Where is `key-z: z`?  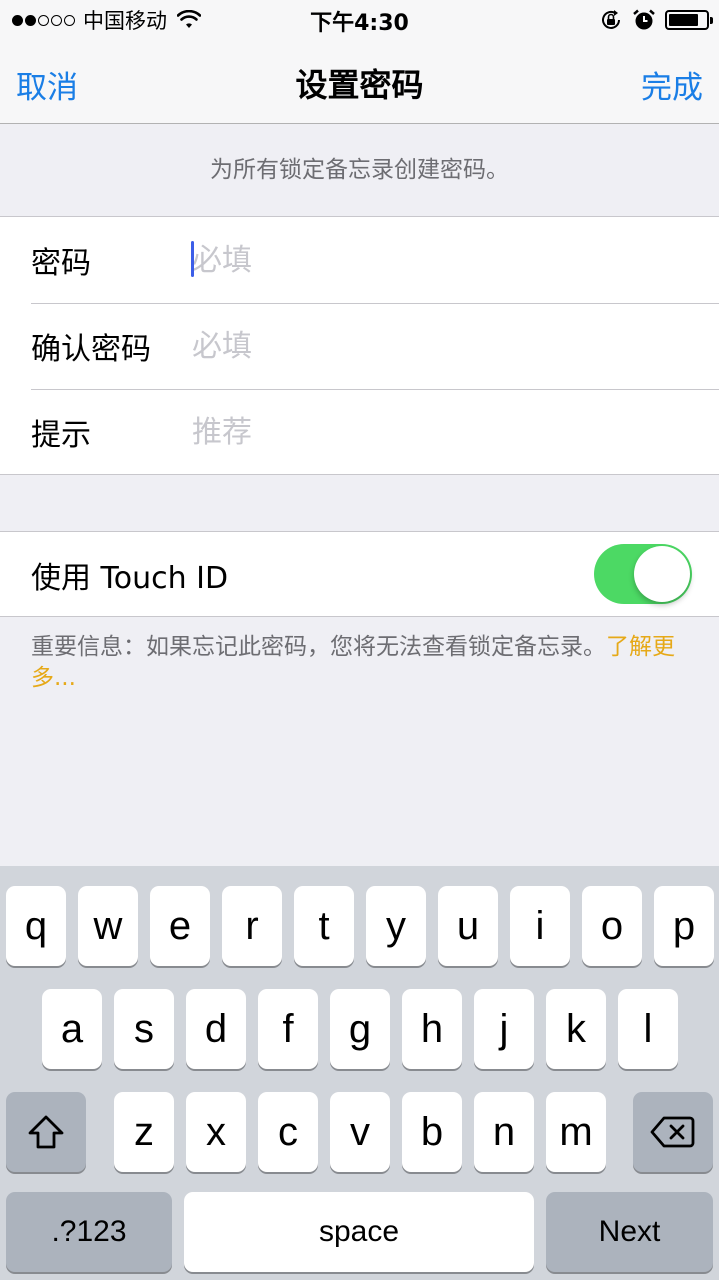 key-z: z is located at coordinates (144, 1132).